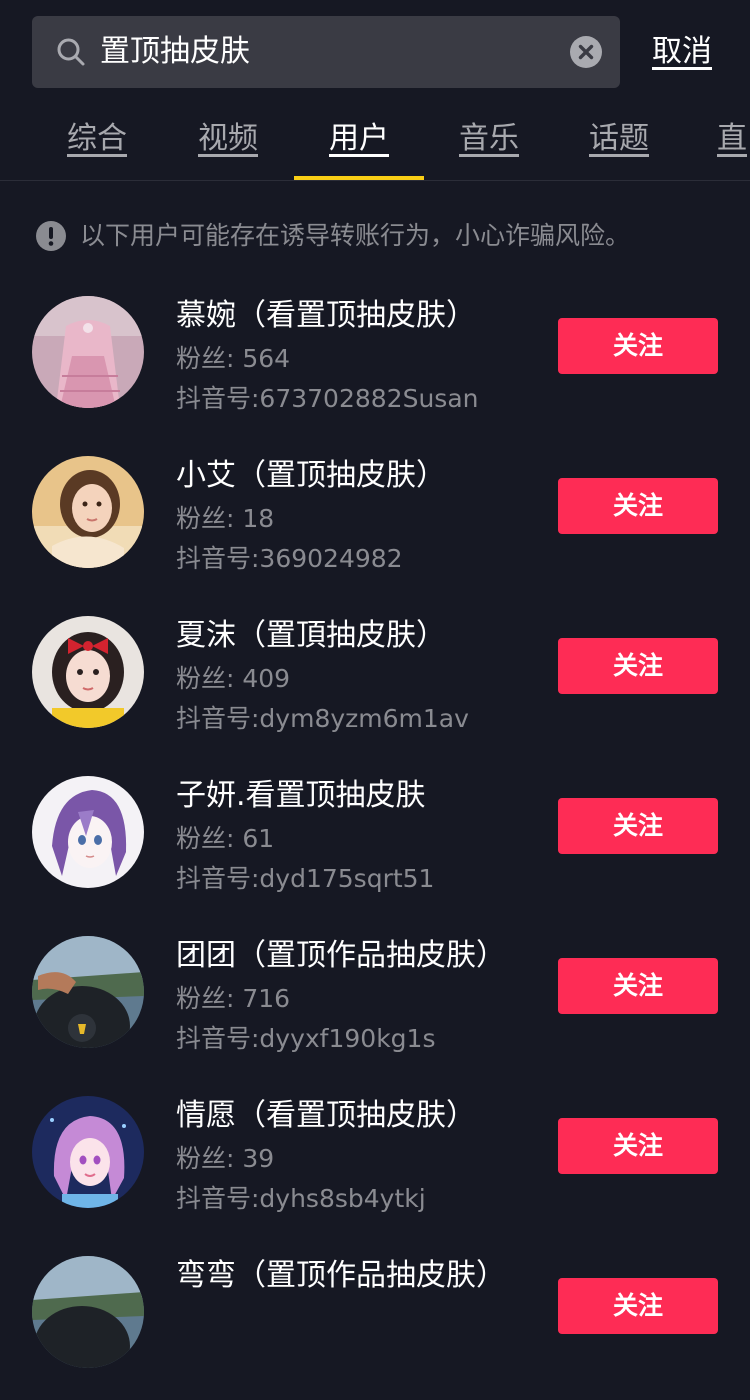 Image resolution: width=750 pixels, height=1400 pixels. I want to click on user-row: 子妍.看置顶抽皮肤 粉丝: 61 抖音号:dyd175sqrt51 关注, so click(375, 840).